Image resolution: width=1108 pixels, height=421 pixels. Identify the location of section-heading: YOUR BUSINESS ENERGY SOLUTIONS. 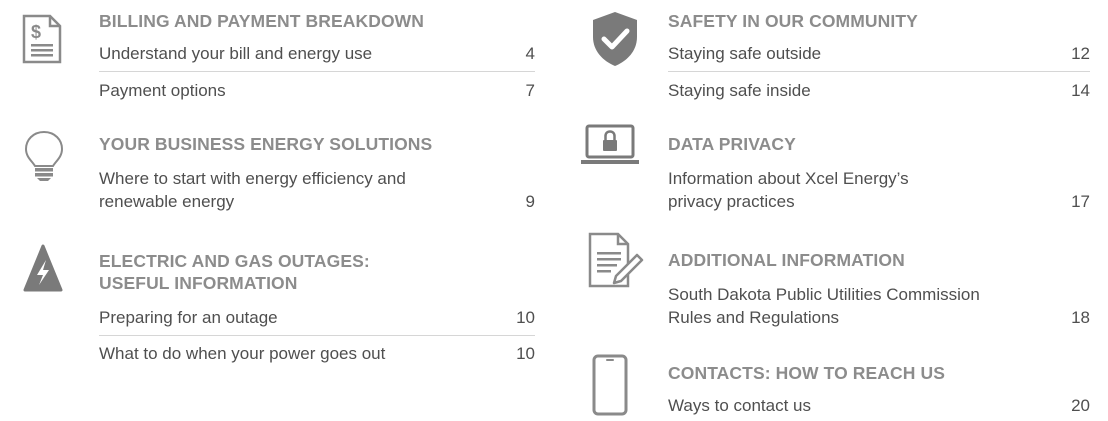
(266, 144).